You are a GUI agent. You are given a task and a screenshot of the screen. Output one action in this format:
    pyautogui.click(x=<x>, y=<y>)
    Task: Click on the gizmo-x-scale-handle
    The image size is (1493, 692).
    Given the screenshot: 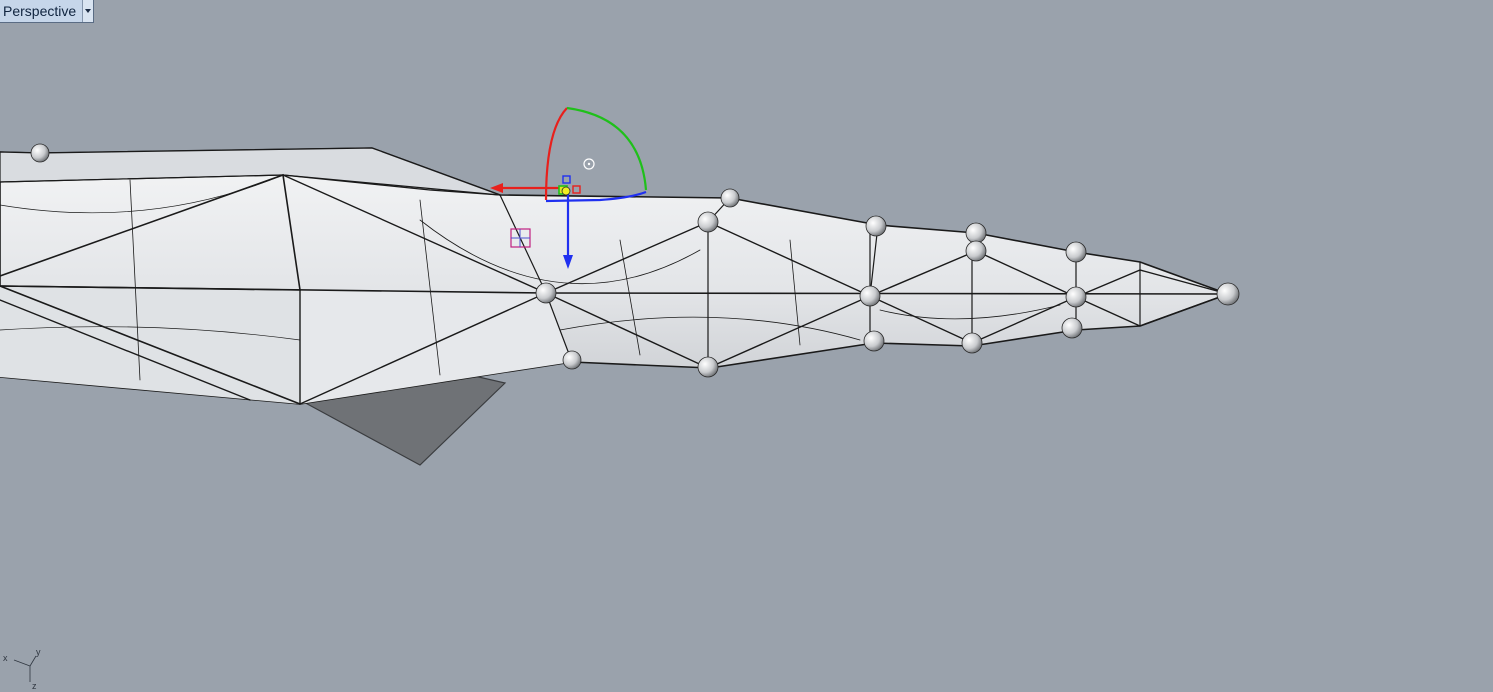 What is the action you would take?
    pyautogui.click(x=576, y=189)
    